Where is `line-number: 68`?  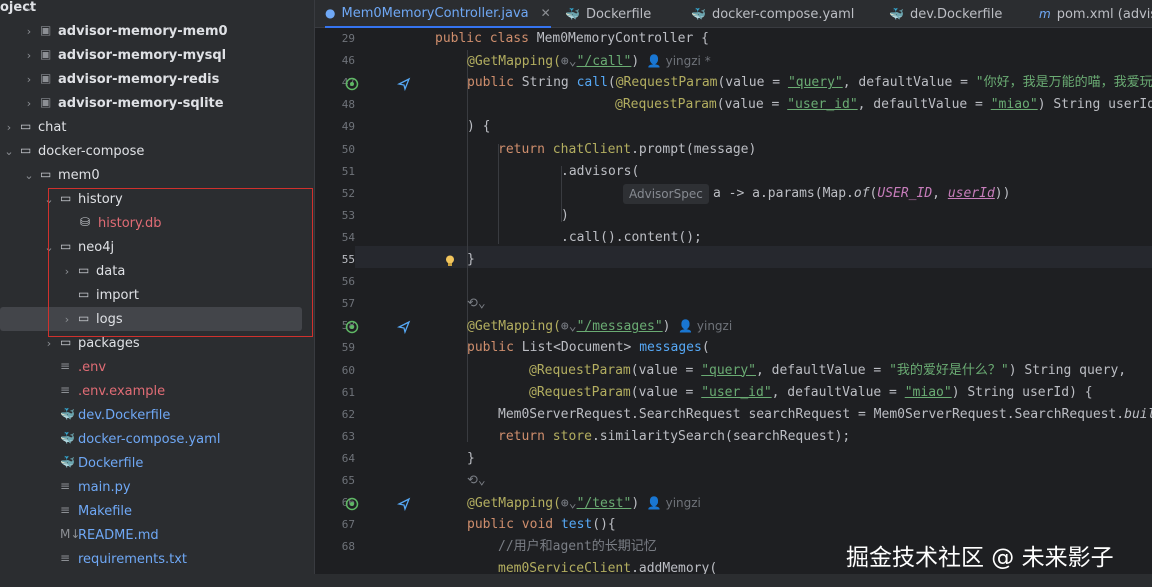
line-number: 68 is located at coordinates (348, 547).